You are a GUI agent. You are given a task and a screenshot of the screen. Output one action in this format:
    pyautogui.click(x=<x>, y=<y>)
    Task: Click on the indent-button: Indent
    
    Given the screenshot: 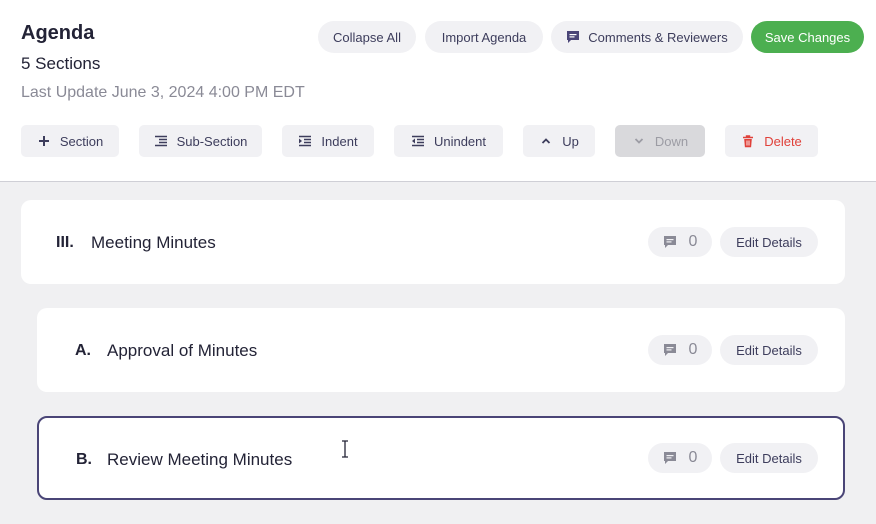 What is the action you would take?
    pyautogui.click(x=328, y=141)
    